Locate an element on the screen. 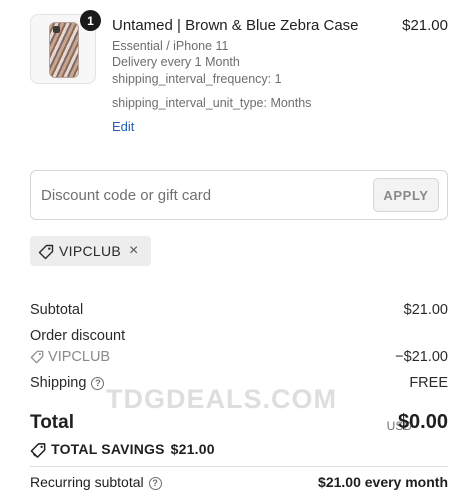 This screenshot has width=472, height=500. watermark: TDGDEALS.COM is located at coordinates (221, 399).